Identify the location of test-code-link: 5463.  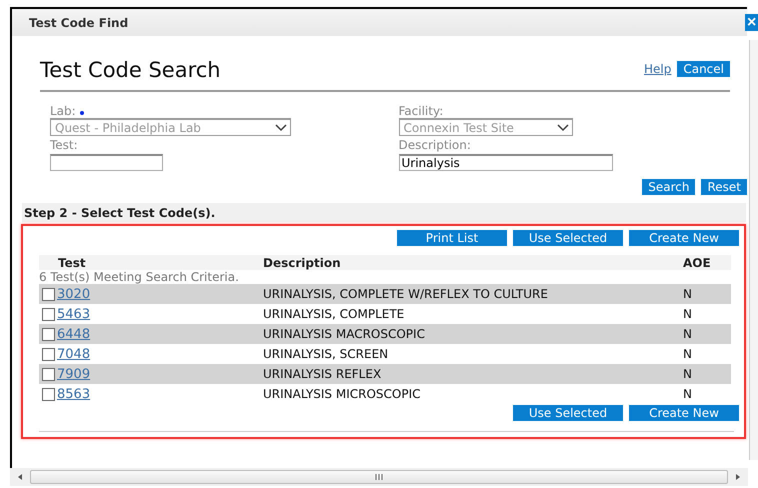
(73, 314).